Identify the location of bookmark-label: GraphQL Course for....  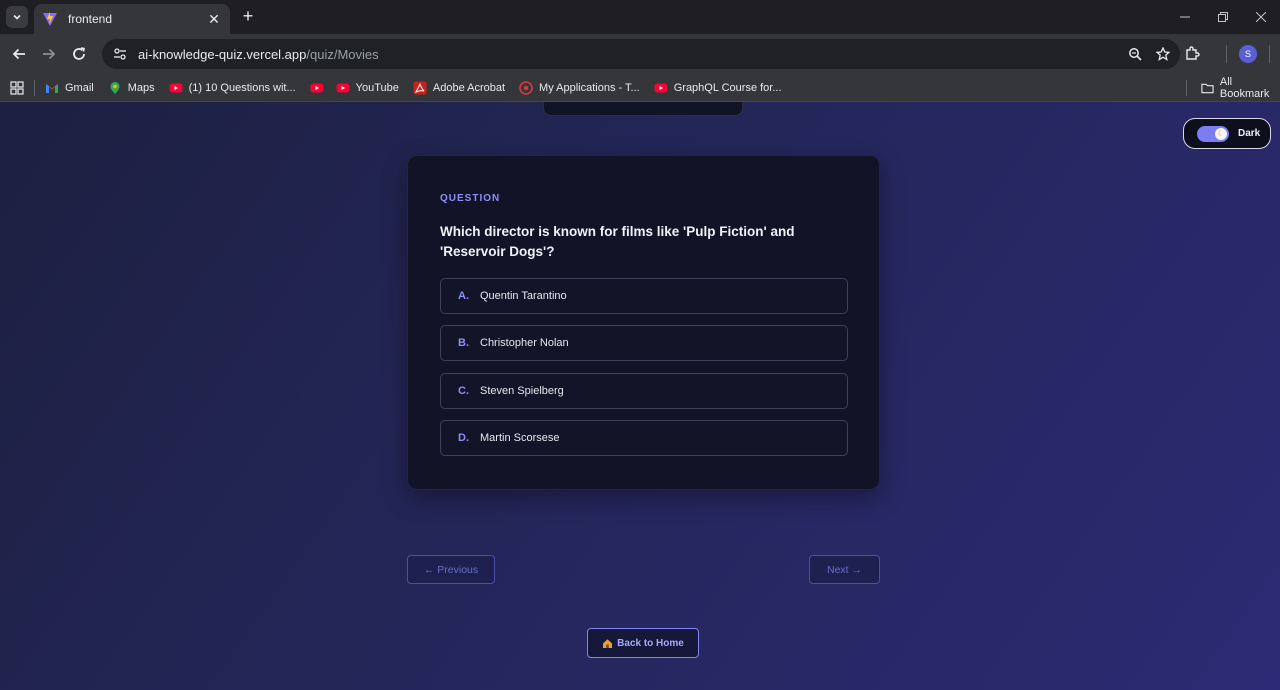
(727, 87).